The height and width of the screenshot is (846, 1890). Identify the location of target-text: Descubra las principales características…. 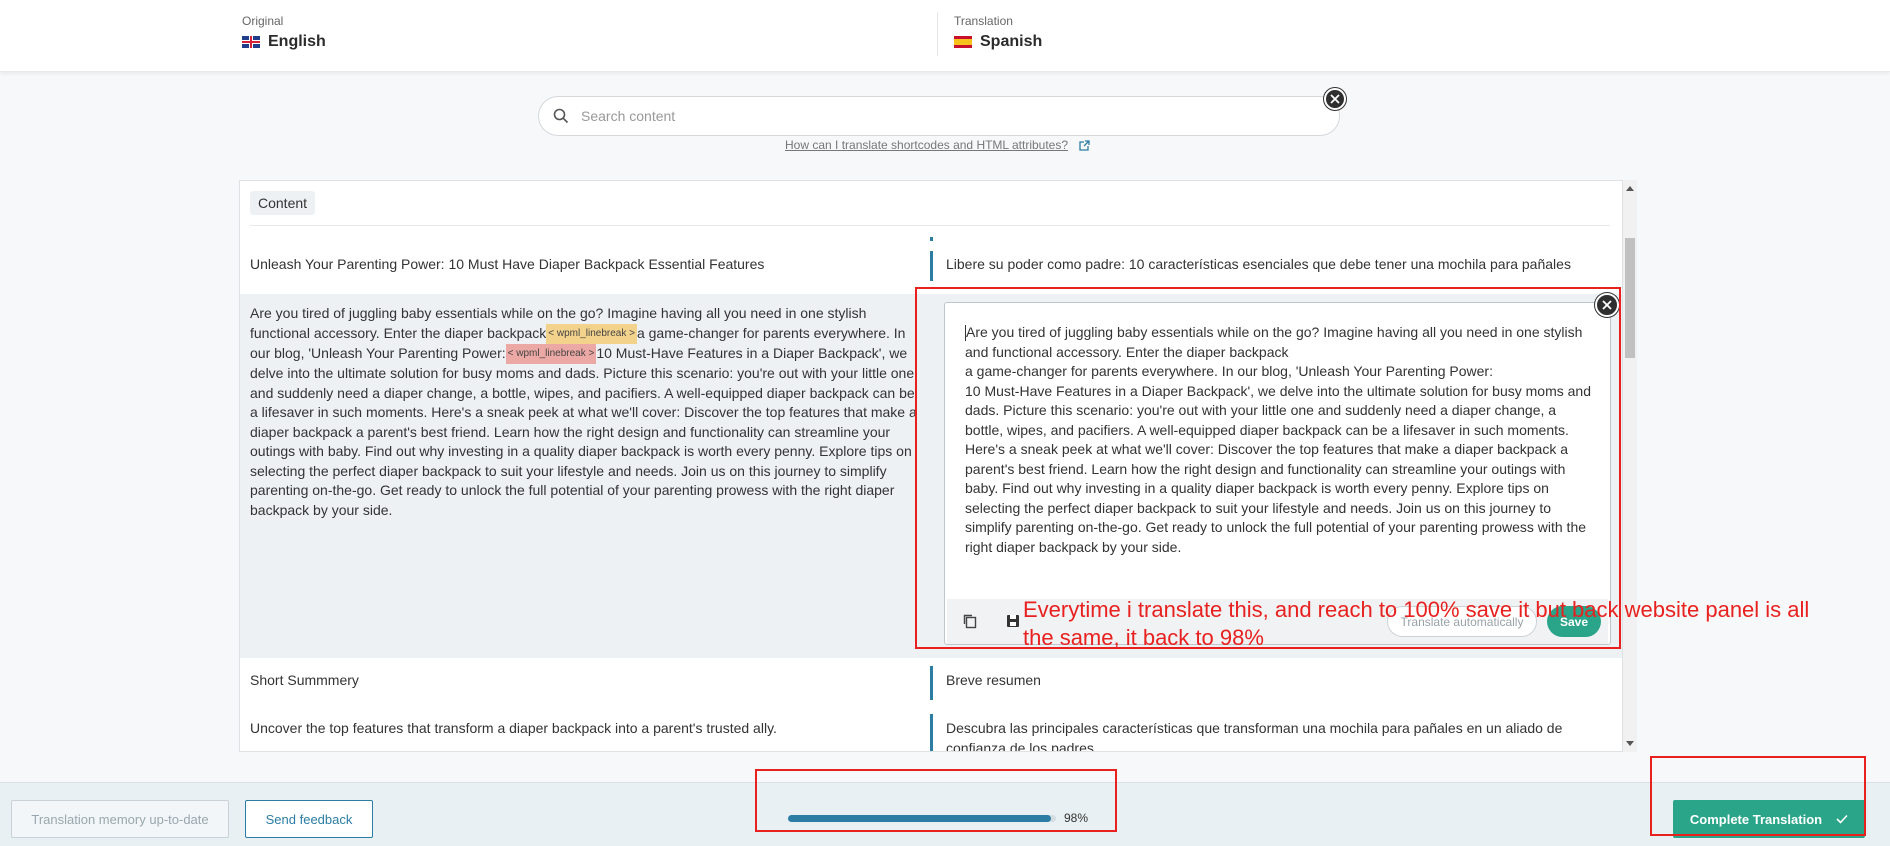
(1265, 732).